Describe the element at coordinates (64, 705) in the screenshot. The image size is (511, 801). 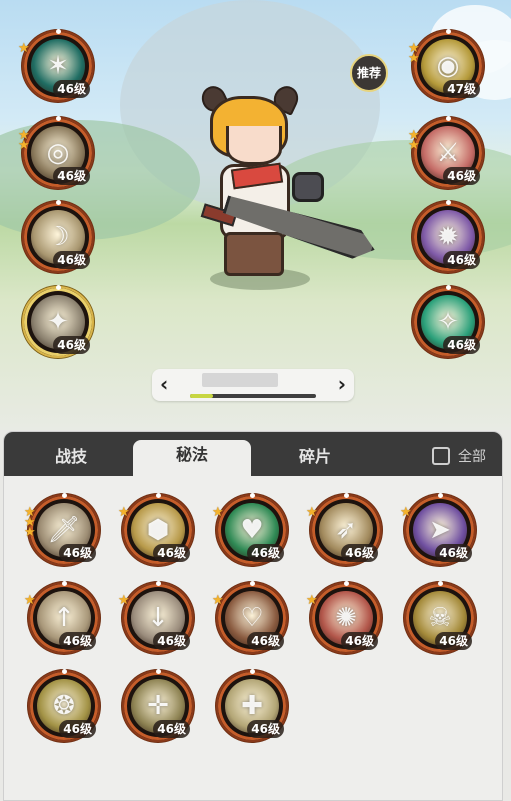
I see `skill-slot: ❂ 46级` at that location.